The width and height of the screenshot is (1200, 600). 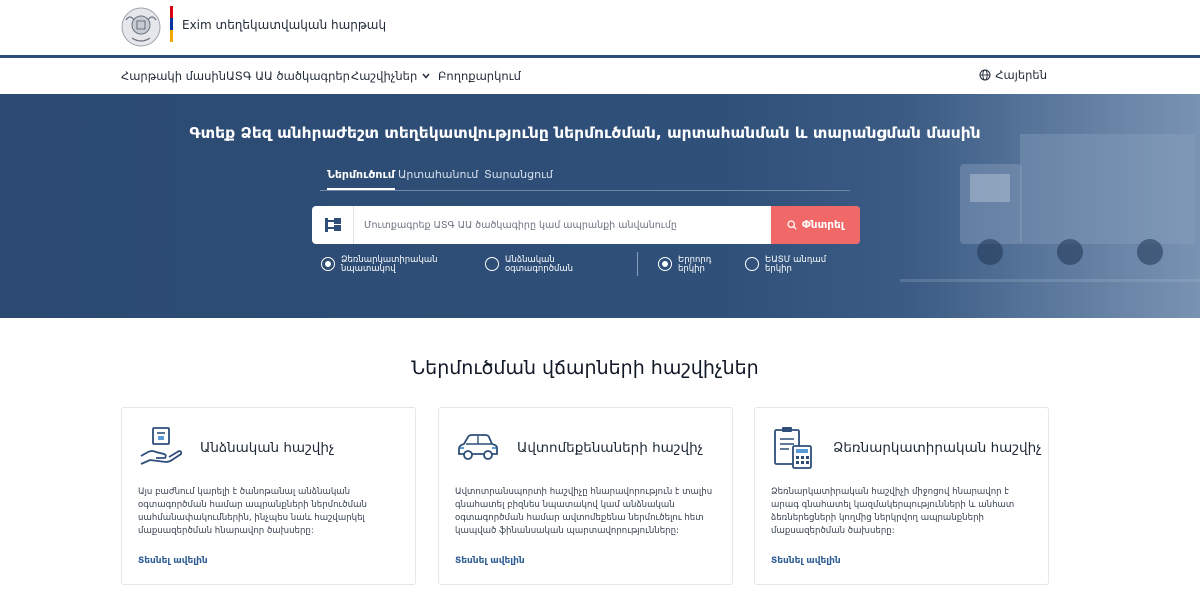 I want to click on search-button-label: Փնտրել, so click(x=823, y=225).